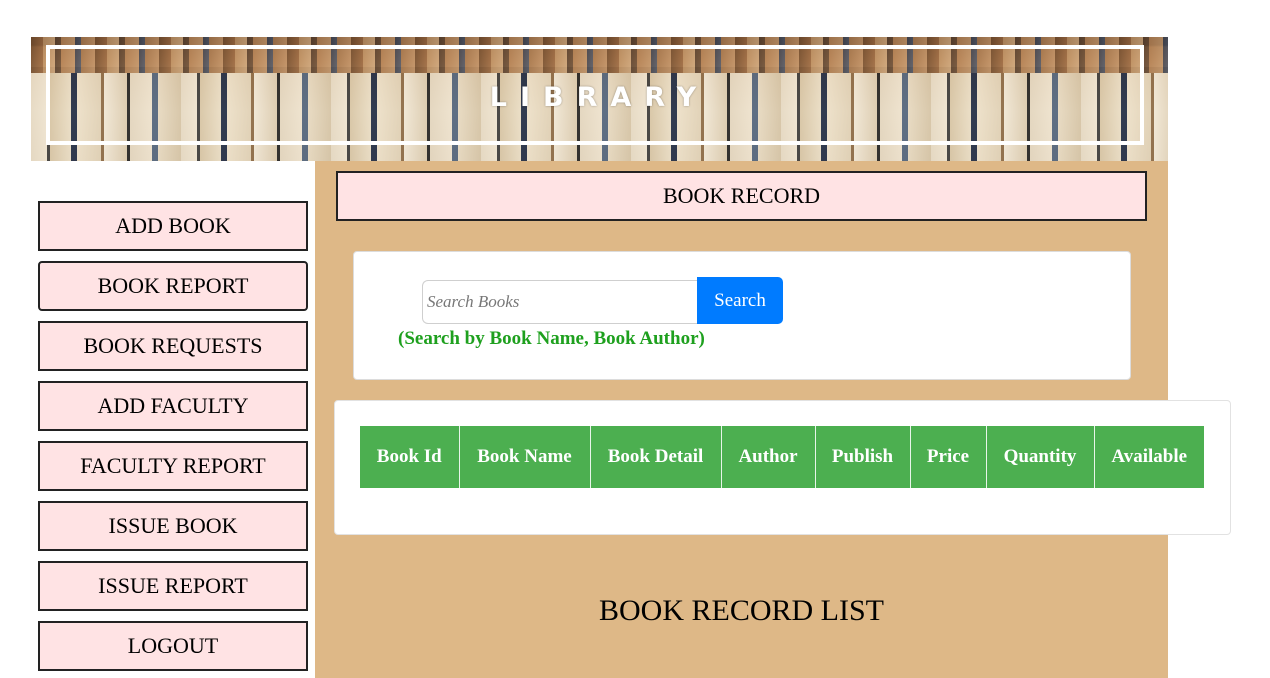 The height and width of the screenshot is (678, 1270). What do you see at coordinates (560, 302) in the screenshot?
I see `search-input` at bounding box center [560, 302].